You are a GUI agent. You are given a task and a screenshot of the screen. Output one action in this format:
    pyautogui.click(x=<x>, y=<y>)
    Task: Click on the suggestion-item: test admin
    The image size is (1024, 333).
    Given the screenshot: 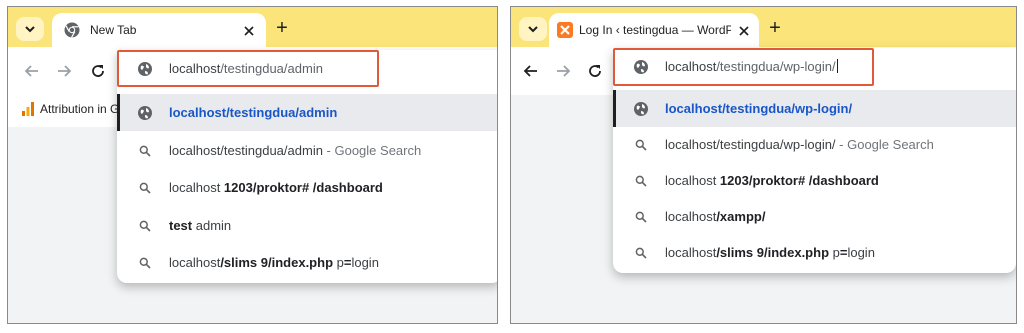 What is the action you would take?
    pyautogui.click(x=307, y=225)
    